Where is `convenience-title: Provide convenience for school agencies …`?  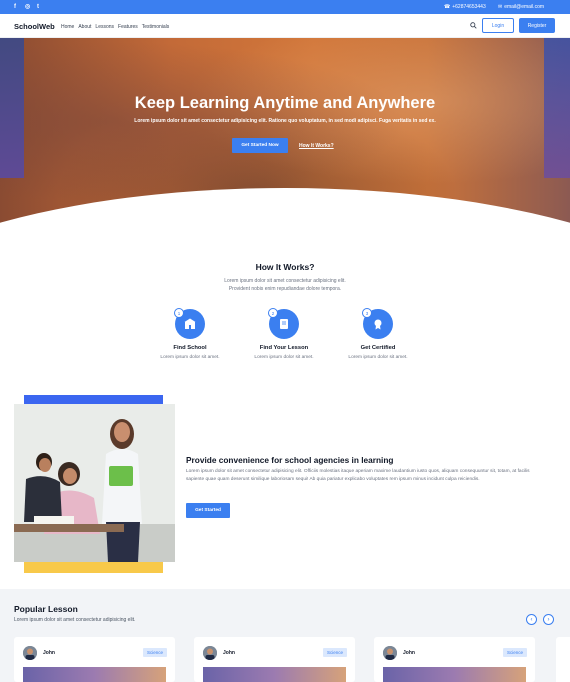
convenience-title: Provide convenience for school agencies … is located at coordinates (290, 460).